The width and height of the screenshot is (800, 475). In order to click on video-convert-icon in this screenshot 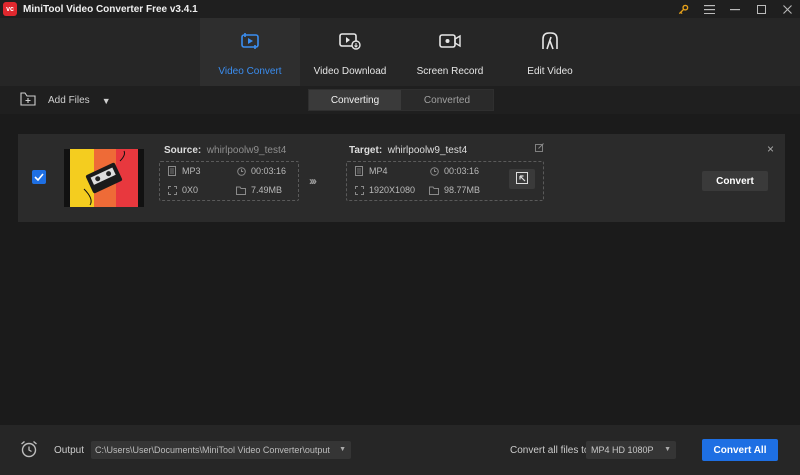, I will do `click(250, 41)`.